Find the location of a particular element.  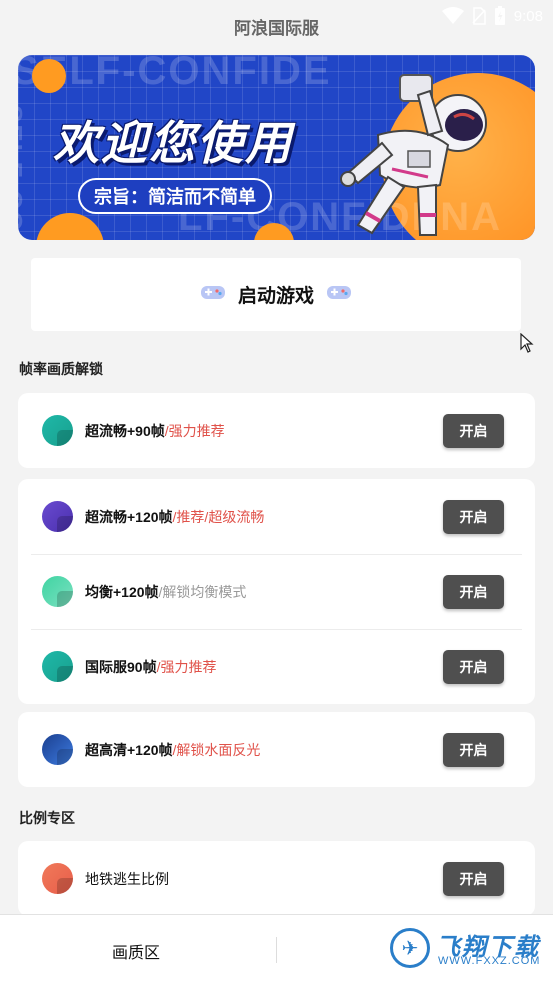

banner-slogan: 宗旨：简洁而不简单 is located at coordinates (175, 196).